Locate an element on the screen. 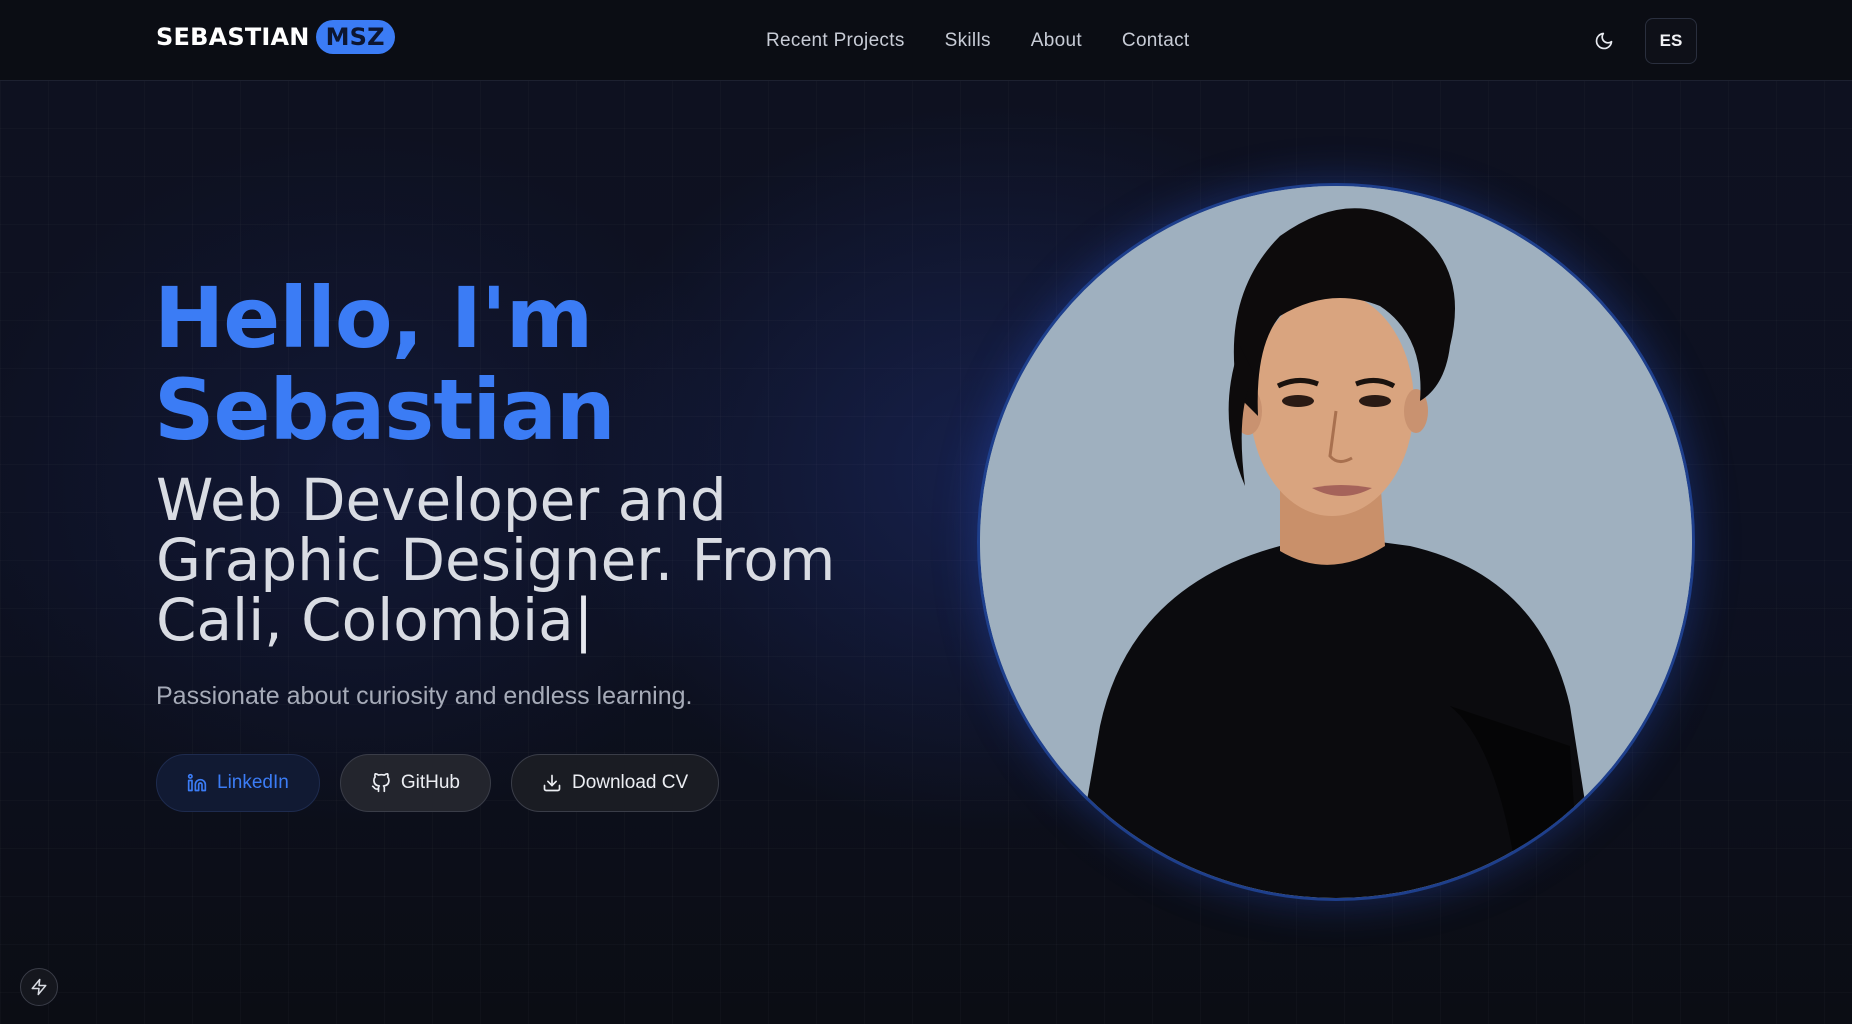  linkedin-icon is located at coordinates (197, 782).